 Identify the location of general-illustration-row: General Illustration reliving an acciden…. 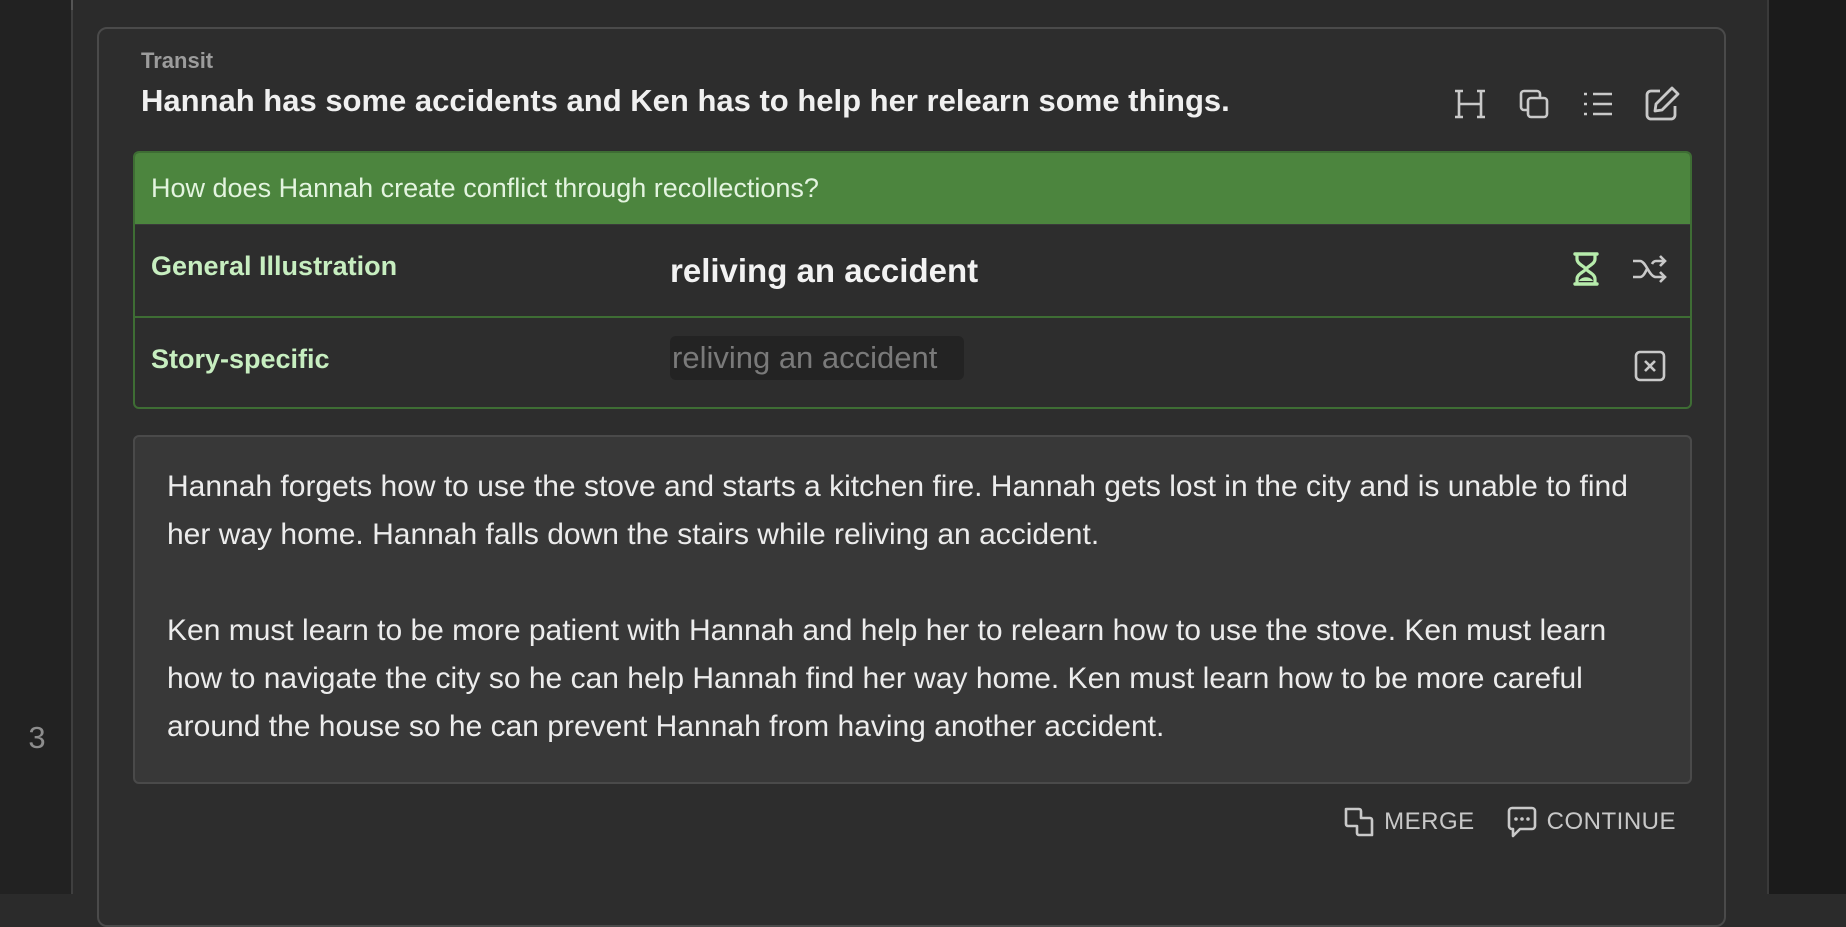
(912, 270).